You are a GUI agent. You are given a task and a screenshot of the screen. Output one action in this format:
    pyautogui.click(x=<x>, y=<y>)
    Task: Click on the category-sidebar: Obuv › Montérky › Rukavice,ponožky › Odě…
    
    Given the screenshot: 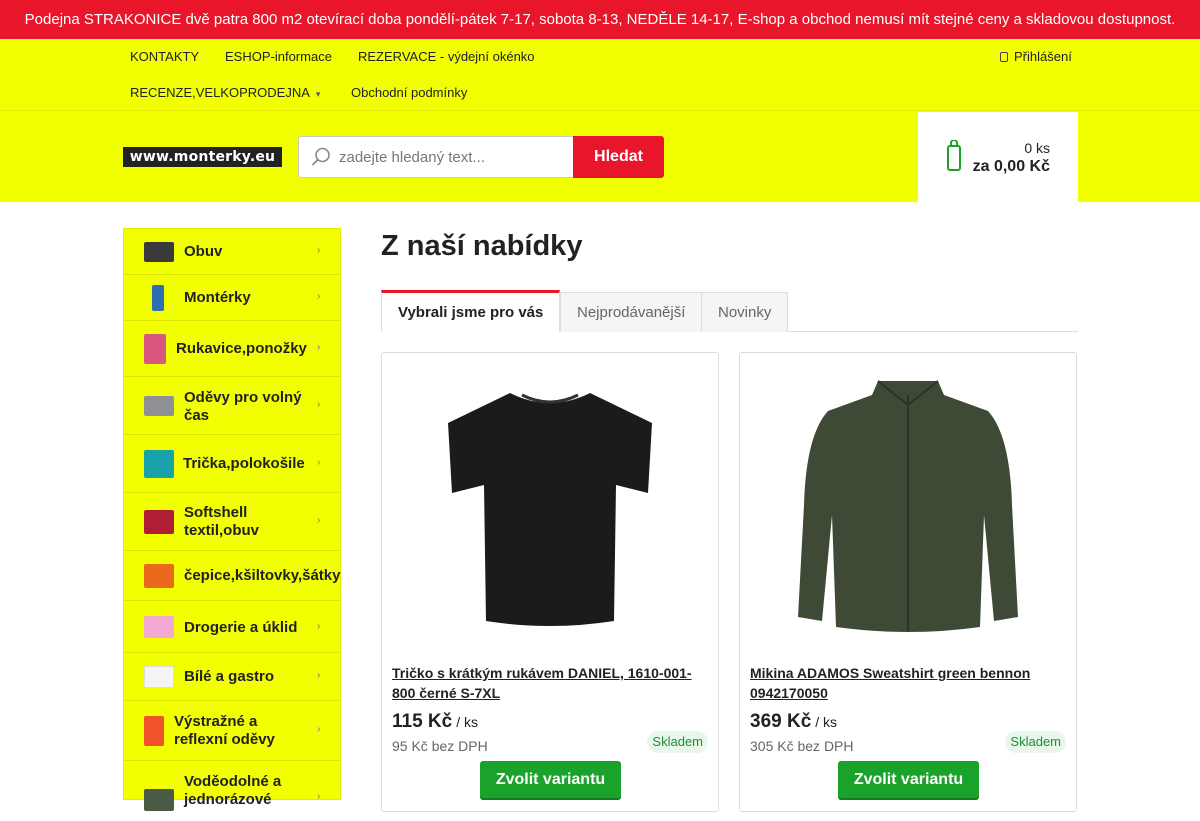 What is the action you would take?
    pyautogui.click(x=232, y=519)
    